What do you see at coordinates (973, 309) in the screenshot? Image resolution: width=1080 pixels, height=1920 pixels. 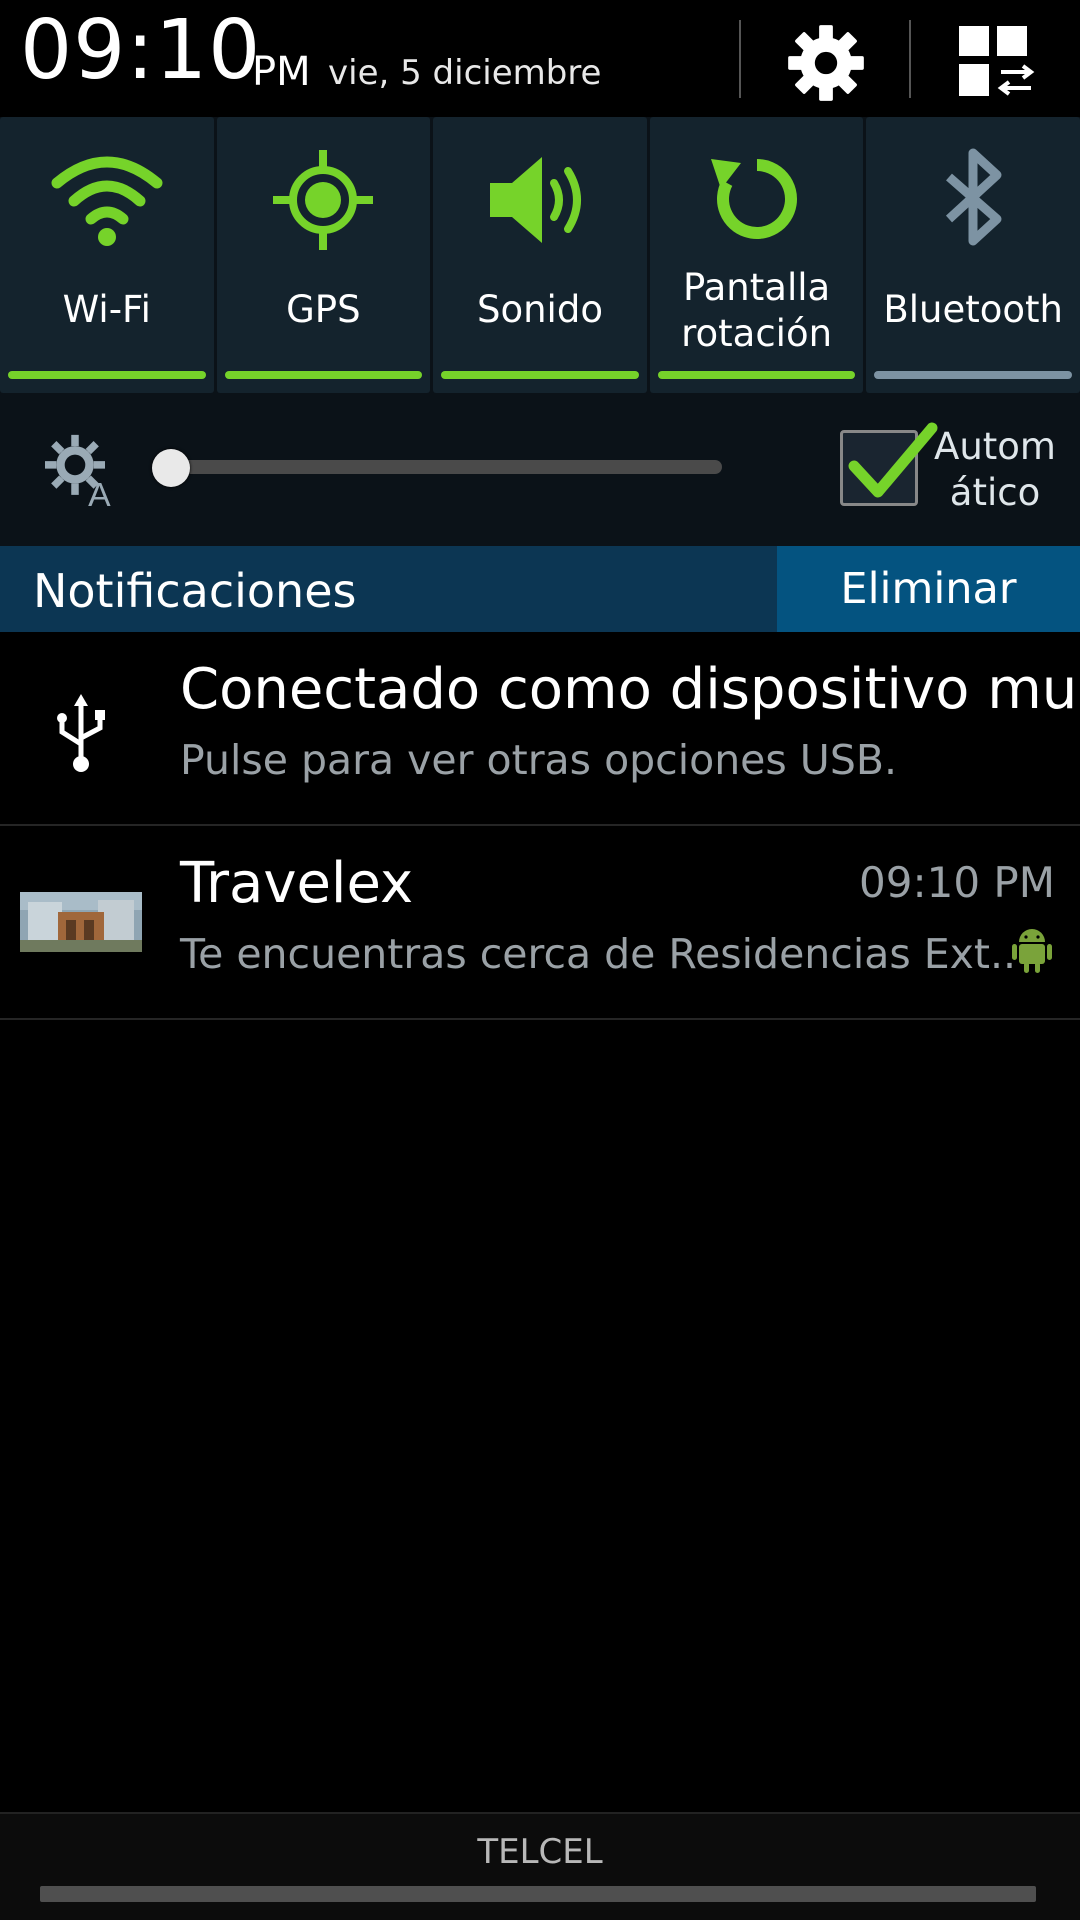 I see `toggle-label: Bluetooth` at bounding box center [973, 309].